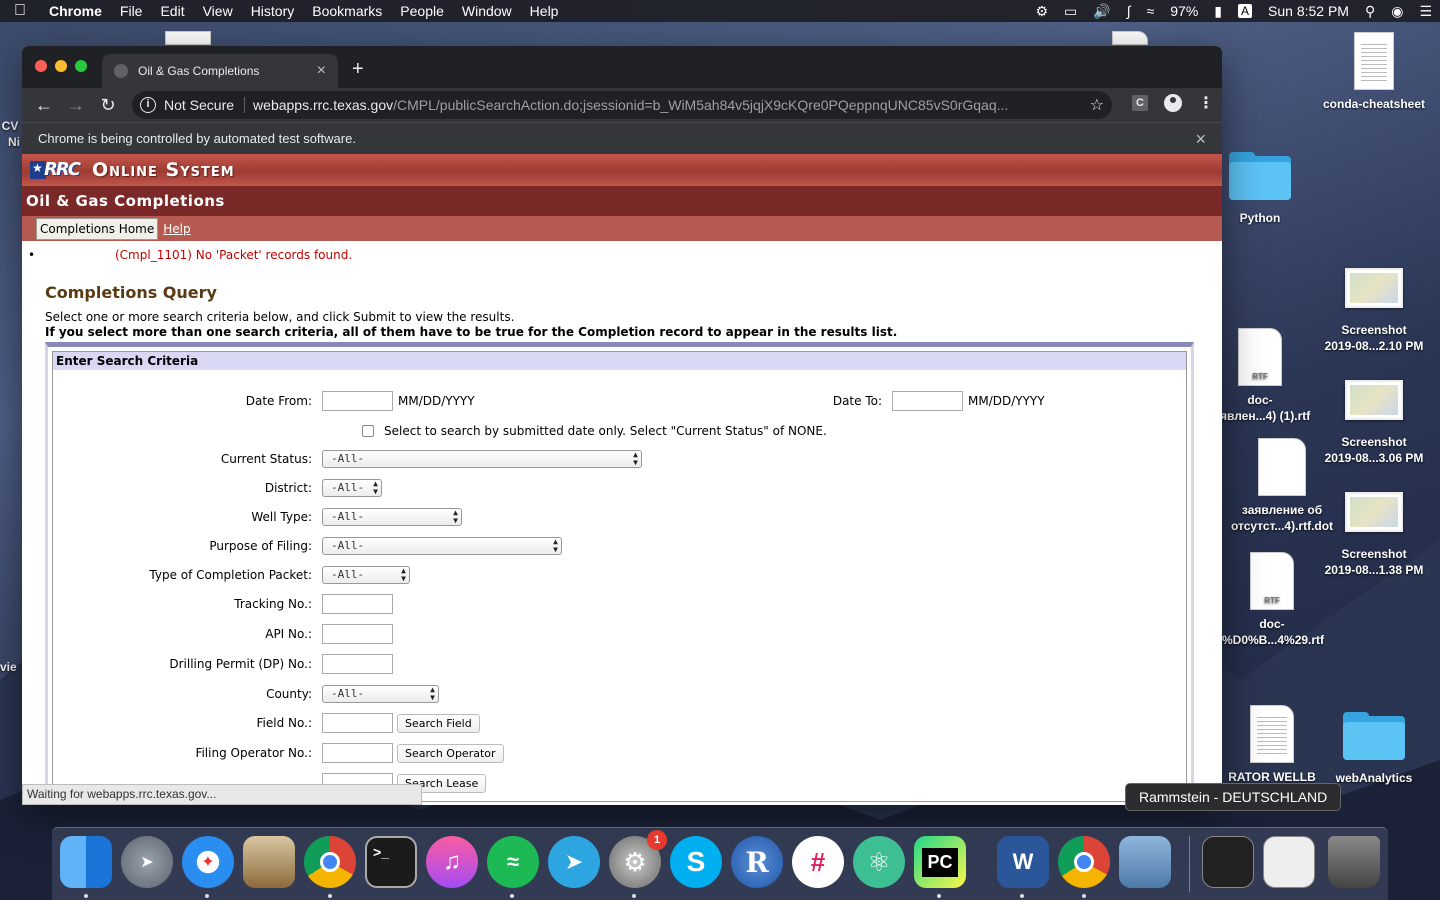 This screenshot has height=900, width=1440. What do you see at coordinates (1272, 747) in the screenshot?
I see `desktop-icon-operator-csv: RATOR WELLB` at bounding box center [1272, 747].